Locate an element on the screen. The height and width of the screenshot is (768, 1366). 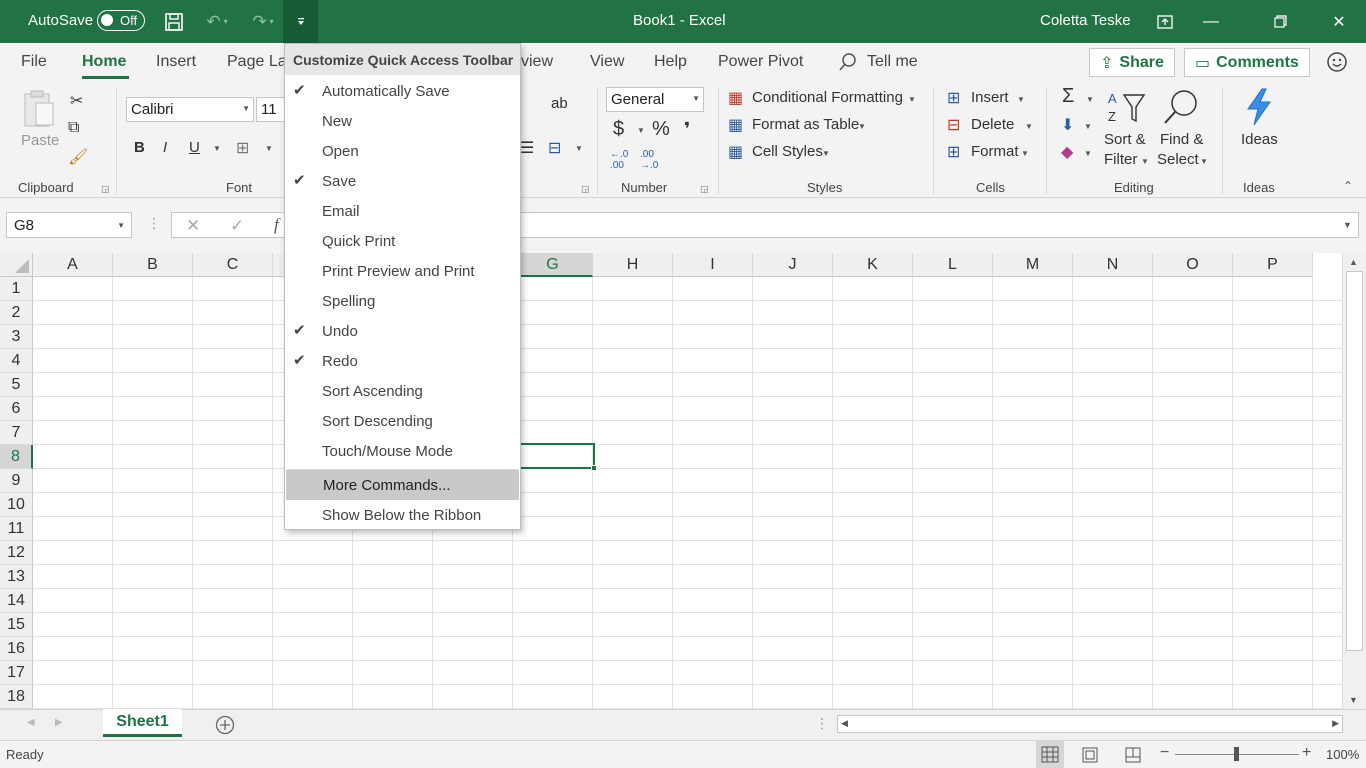
comments-button: ▭ Comments is located at coordinates (1247, 62).